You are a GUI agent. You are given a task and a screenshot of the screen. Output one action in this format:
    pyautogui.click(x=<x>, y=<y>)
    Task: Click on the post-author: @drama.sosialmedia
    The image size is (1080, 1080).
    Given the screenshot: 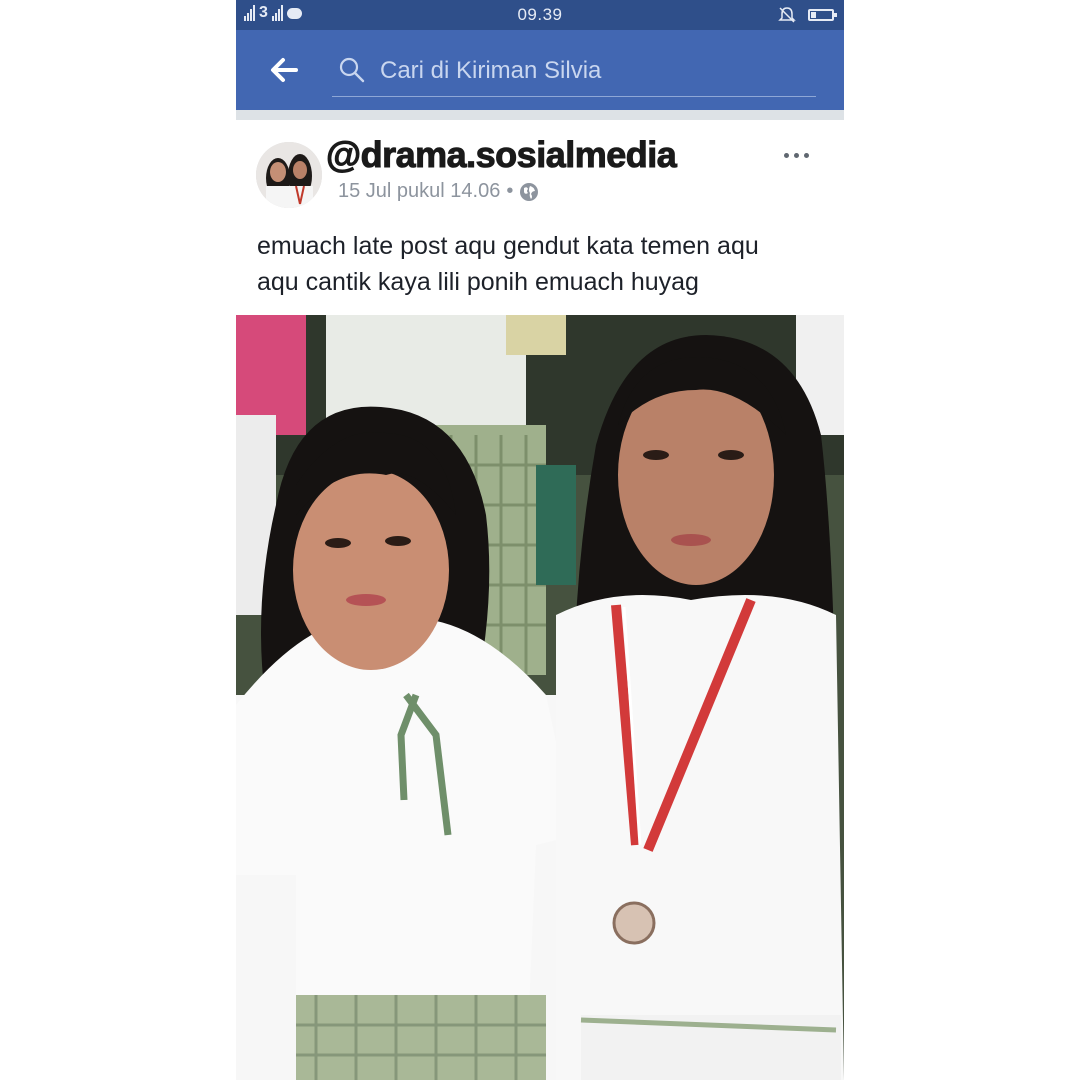 What is the action you would take?
    pyautogui.click(x=501, y=155)
    